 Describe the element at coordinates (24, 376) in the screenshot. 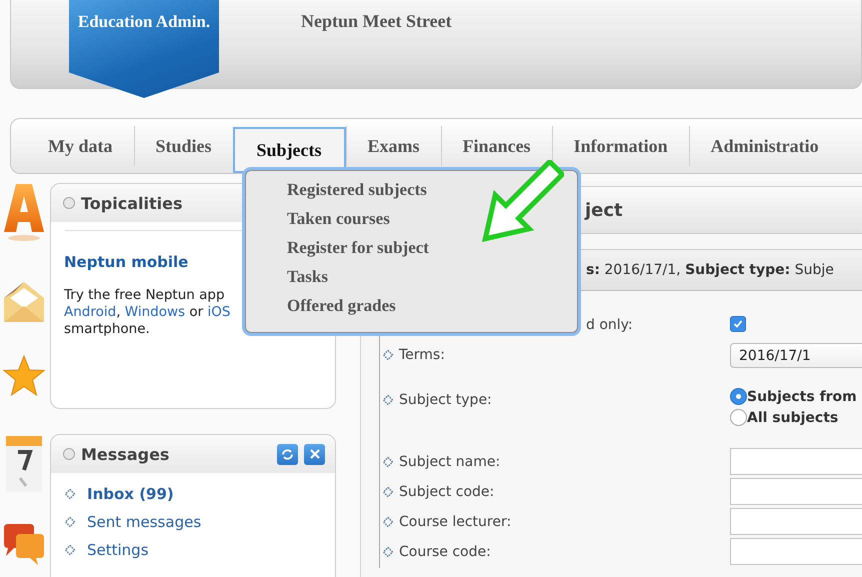

I see `star-icon` at that location.